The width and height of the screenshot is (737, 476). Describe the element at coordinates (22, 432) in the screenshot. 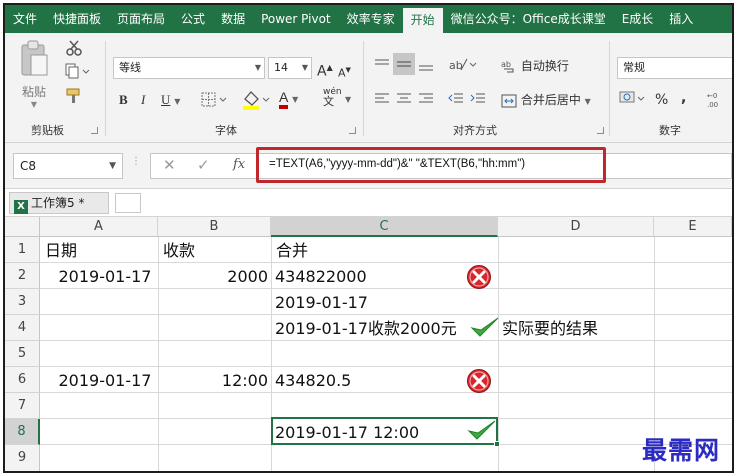

I see `row-header: 8` at that location.